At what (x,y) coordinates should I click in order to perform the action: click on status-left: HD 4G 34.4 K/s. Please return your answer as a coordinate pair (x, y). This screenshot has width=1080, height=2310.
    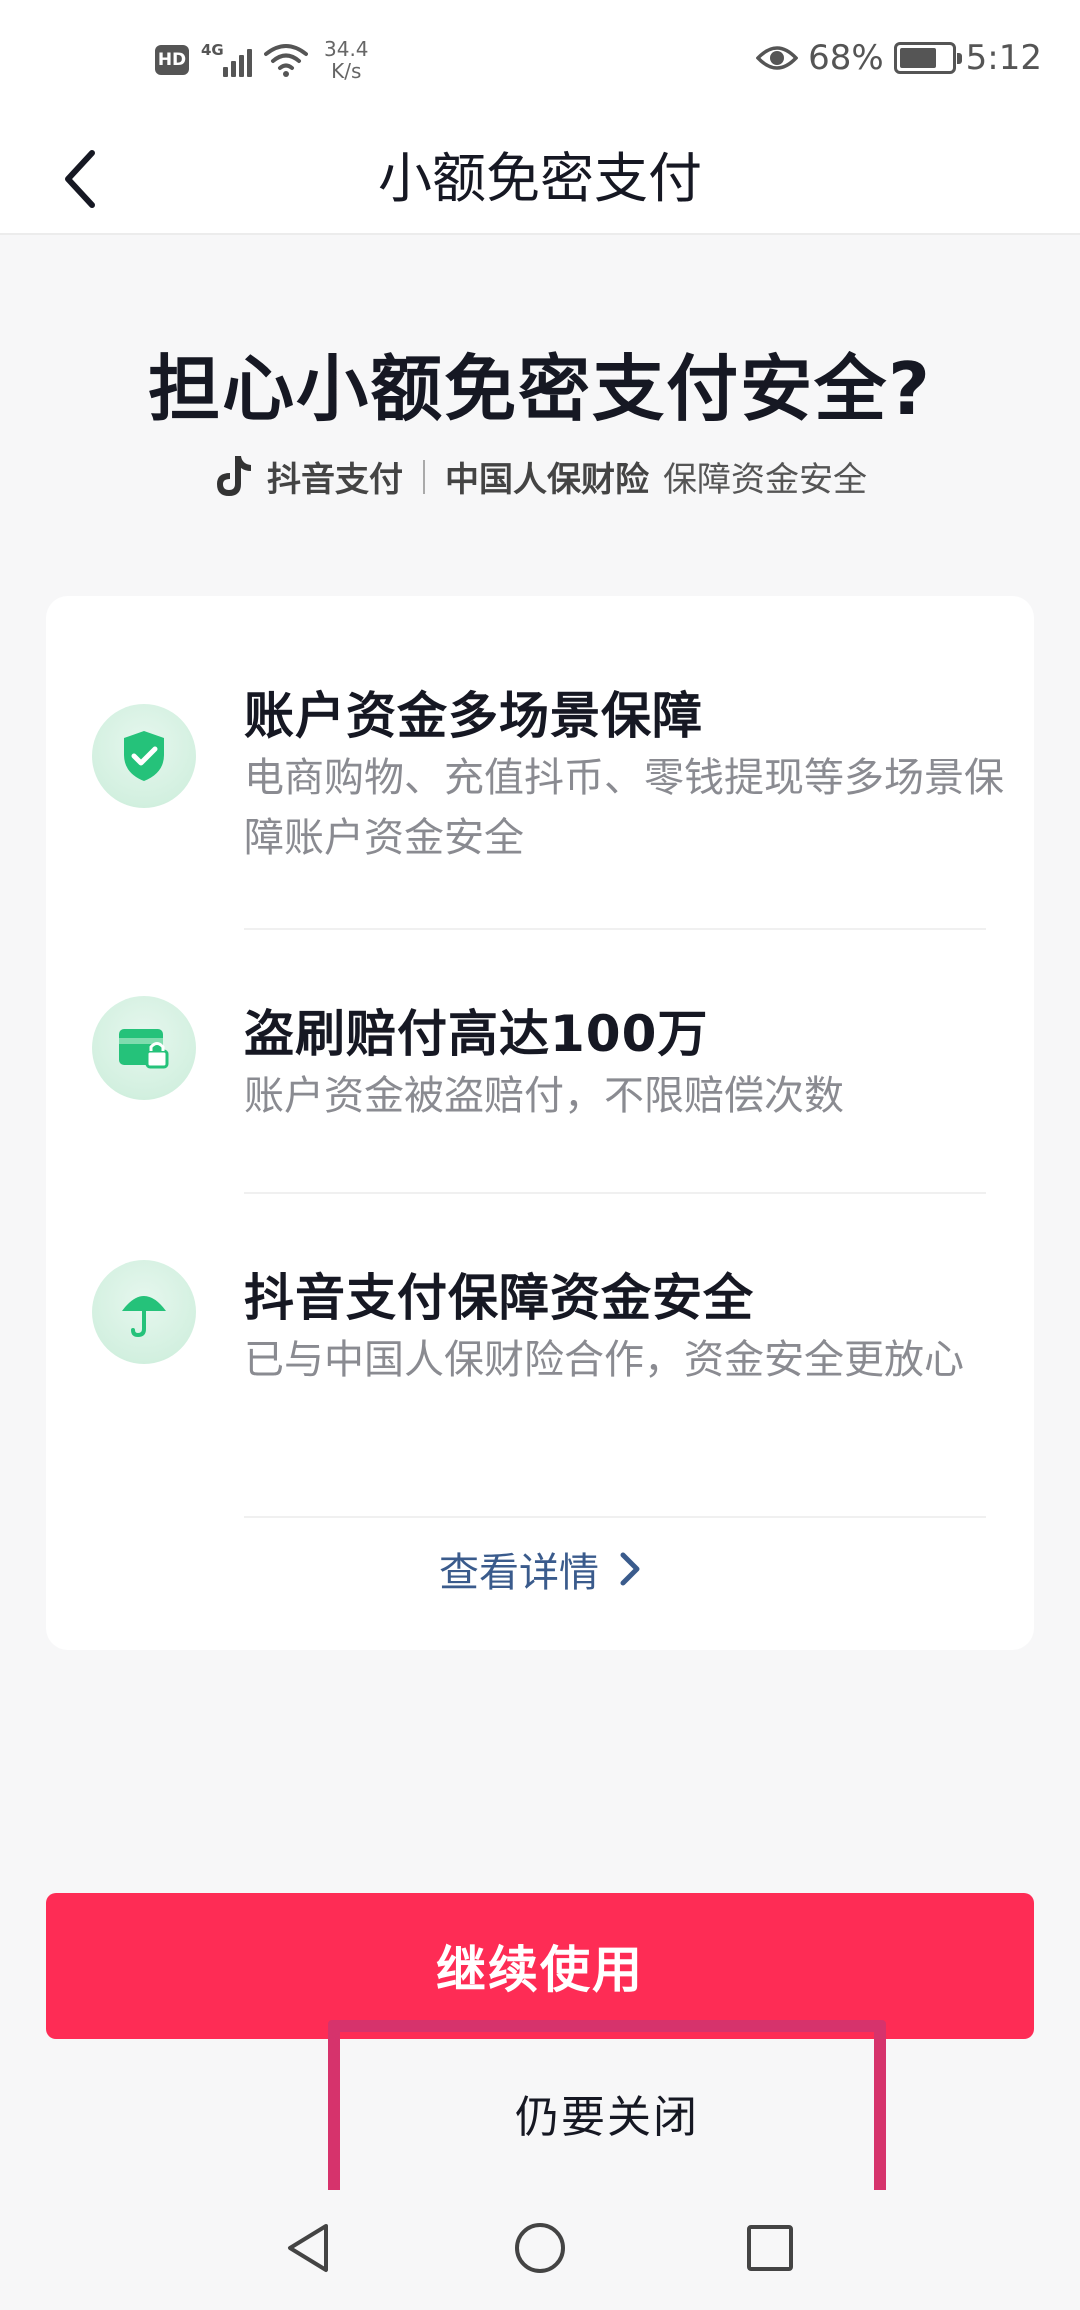
    Looking at the image, I should click on (262, 60).